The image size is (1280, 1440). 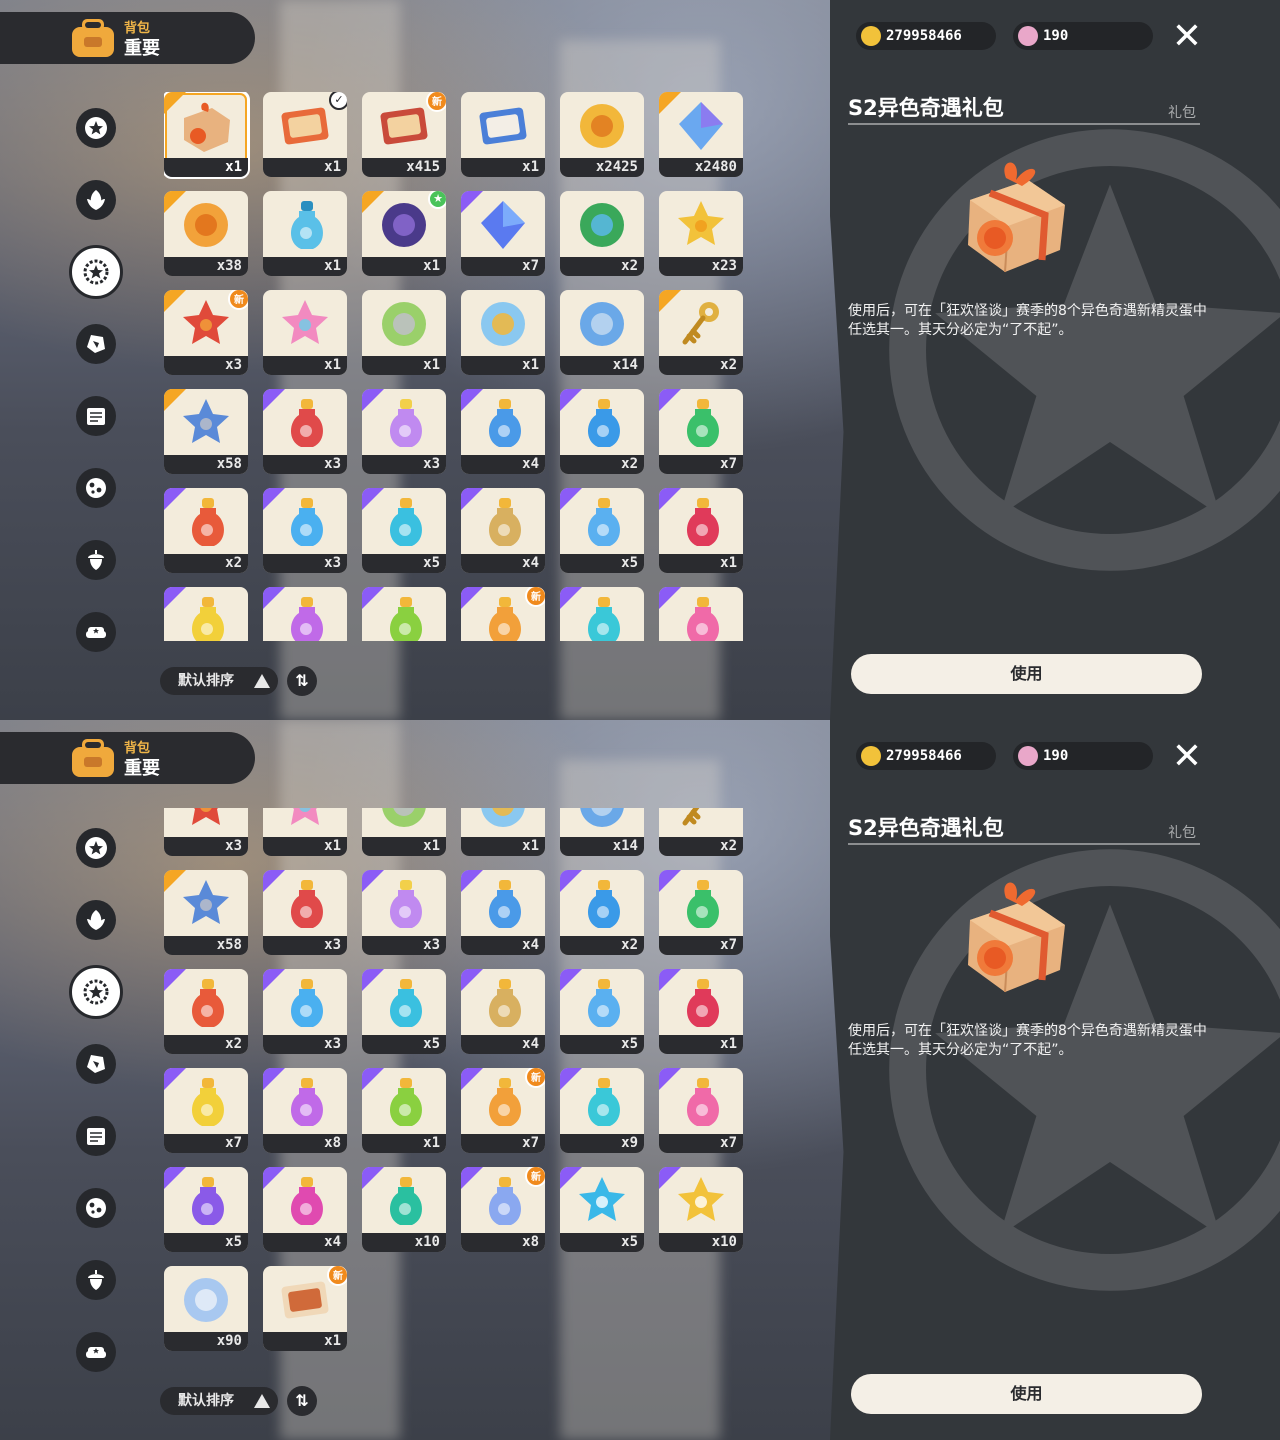 What do you see at coordinates (305, 1308) in the screenshot?
I see `item-slot: 新 x1` at bounding box center [305, 1308].